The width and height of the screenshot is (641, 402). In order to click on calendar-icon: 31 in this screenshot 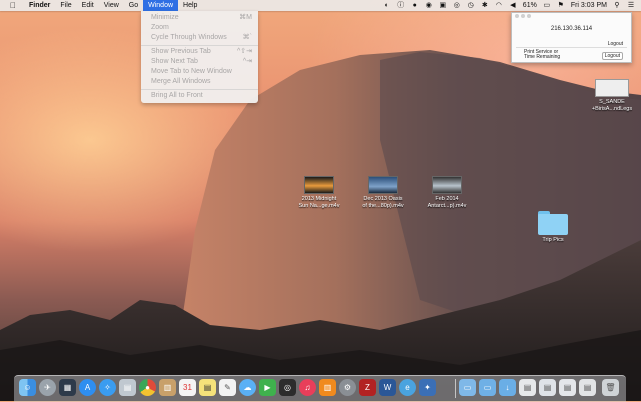, I will do `click(187, 387)`.